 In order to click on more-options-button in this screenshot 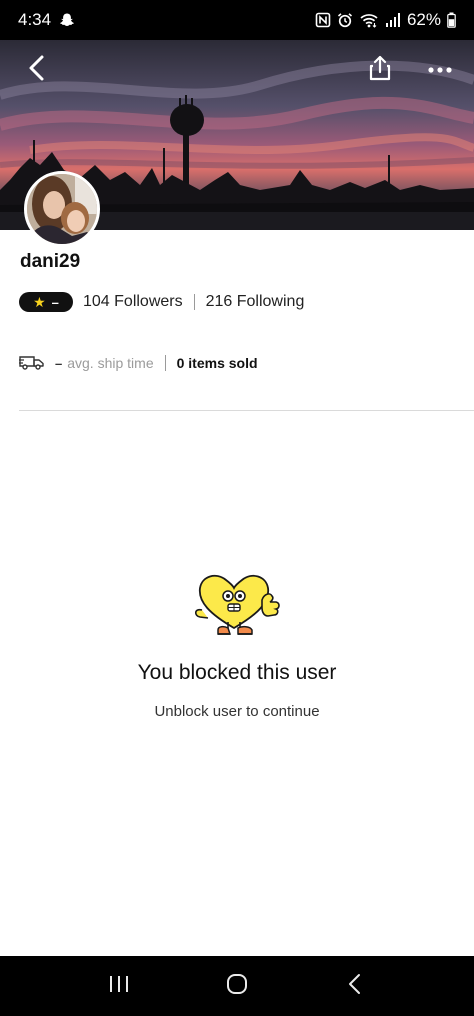, I will do `click(440, 70)`.